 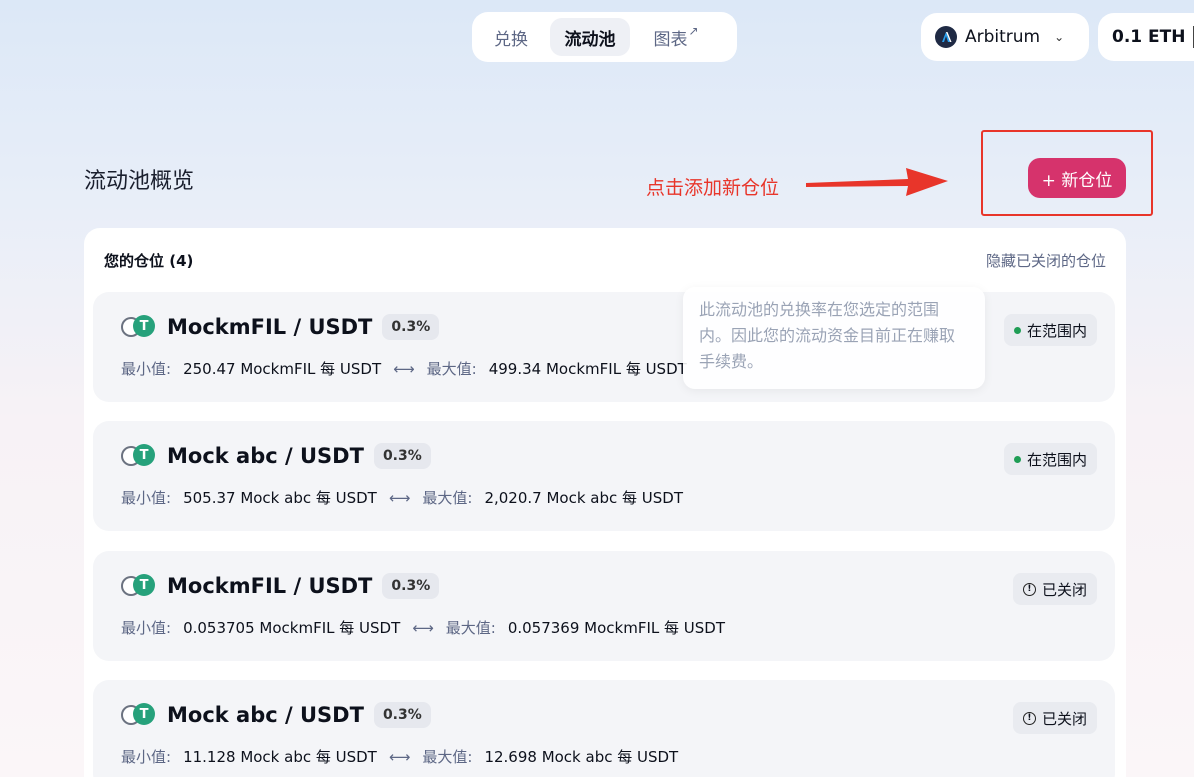 What do you see at coordinates (946, 37) in the screenshot?
I see `arbitrum-icon` at bounding box center [946, 37].